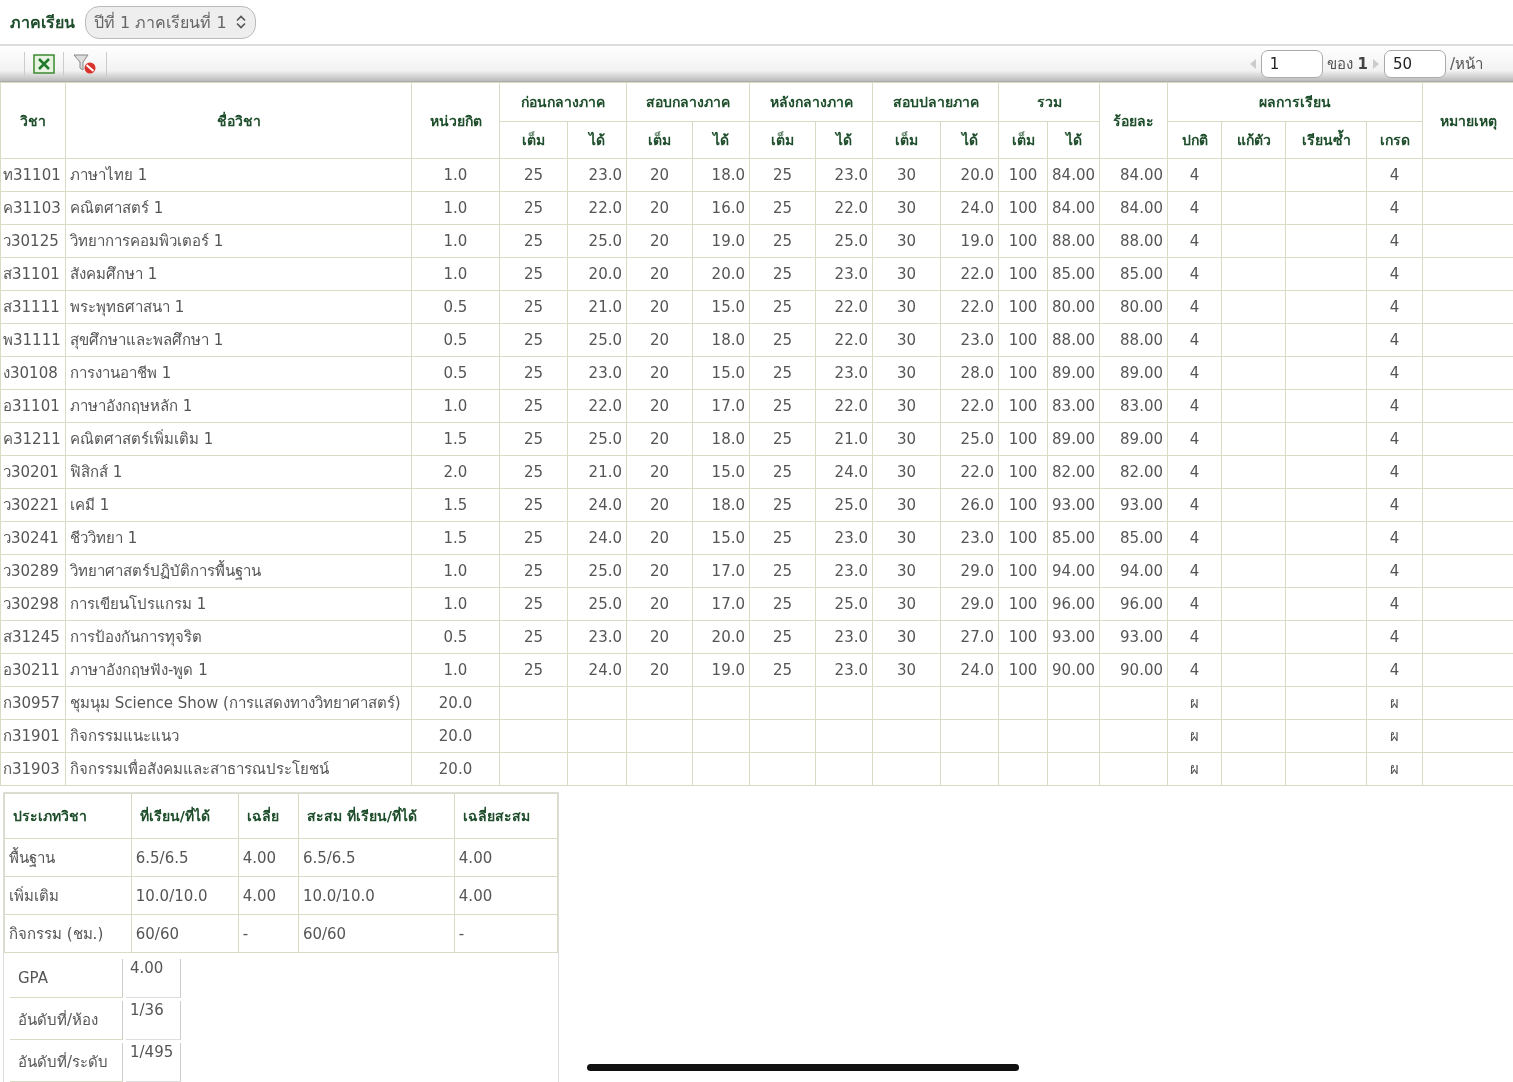  I want to click on table-cell: 84.00, so click(1073, 208).